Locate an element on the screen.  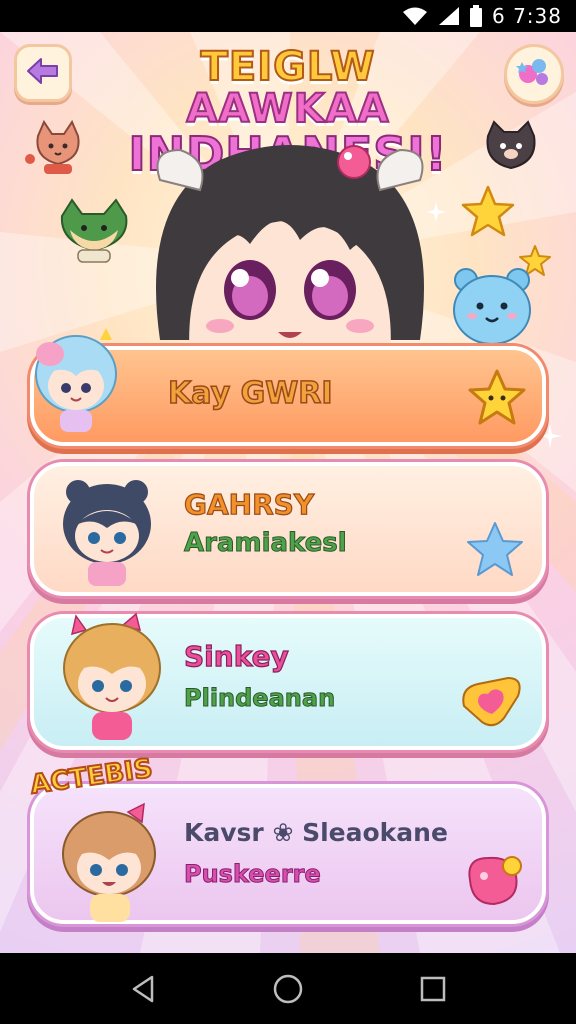
sticker-cluster-icon is located at coordinates (534, 74).